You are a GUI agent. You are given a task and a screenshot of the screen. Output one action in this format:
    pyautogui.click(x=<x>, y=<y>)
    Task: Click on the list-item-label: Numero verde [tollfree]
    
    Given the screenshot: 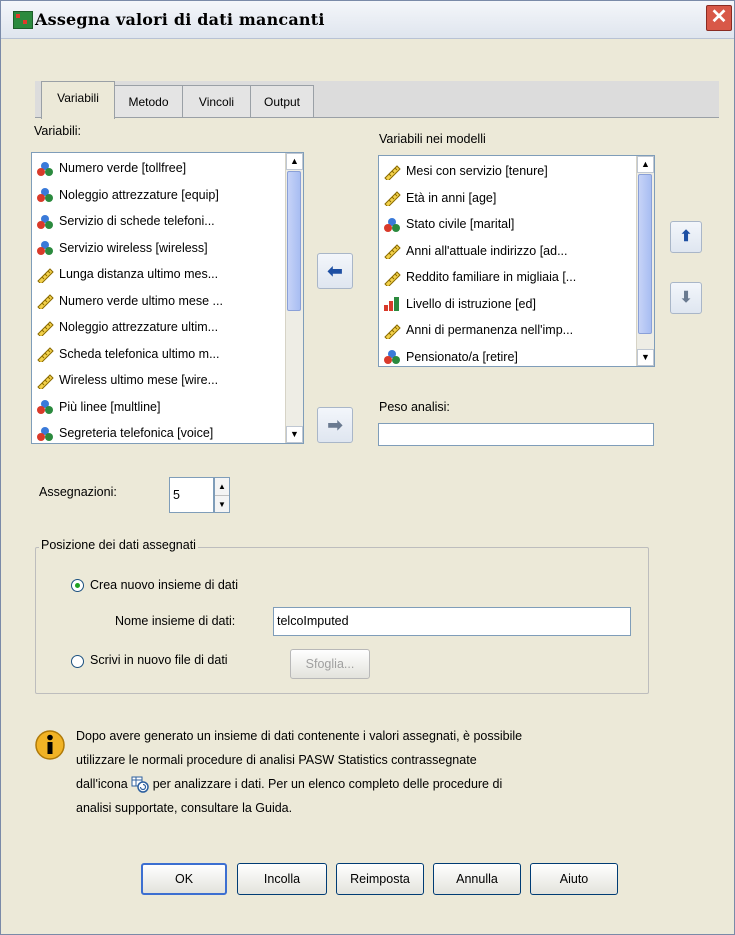 What is the action you would take?
    pyautogui.click(x=123, y=168)
    